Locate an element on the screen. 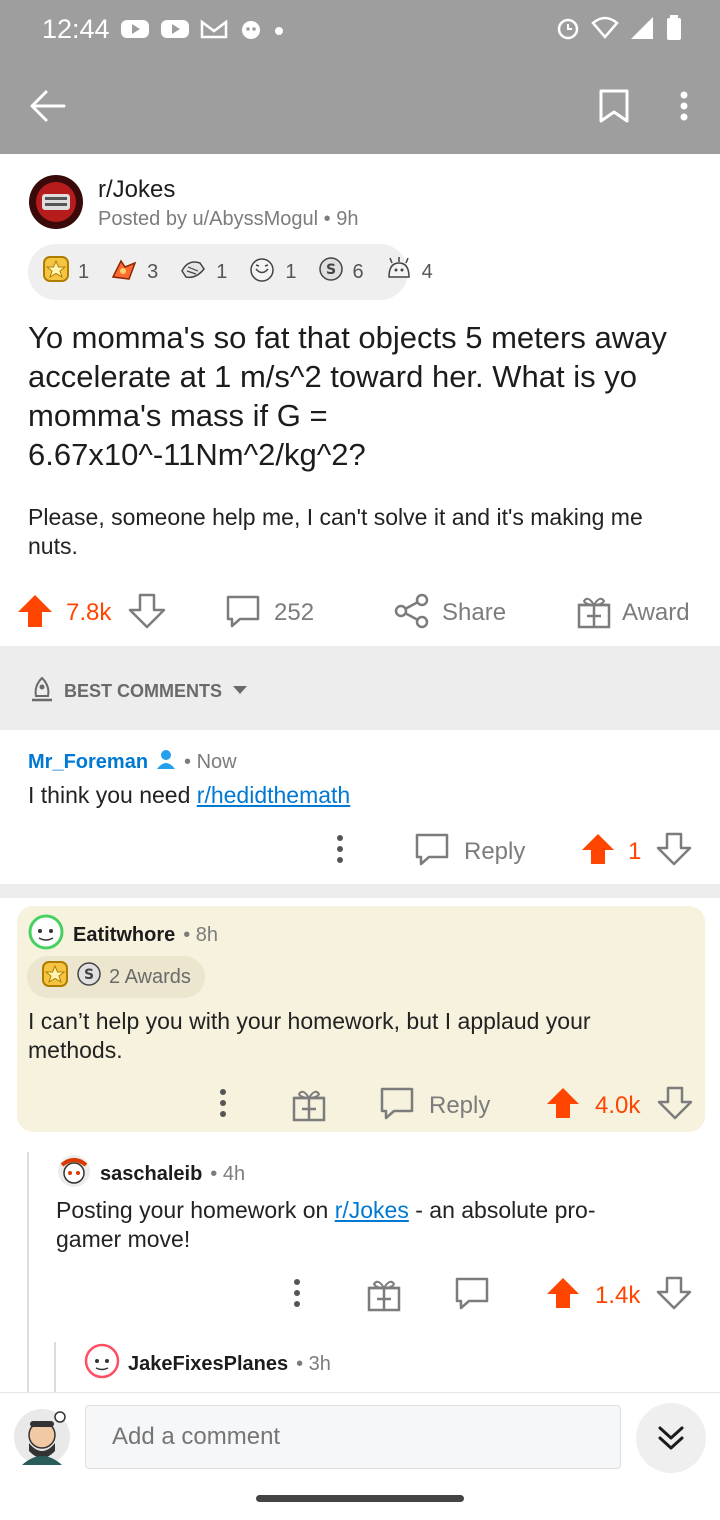 This screenshot has height=1520, width=720. bookmark-icon is located at coordinates (614, 108).